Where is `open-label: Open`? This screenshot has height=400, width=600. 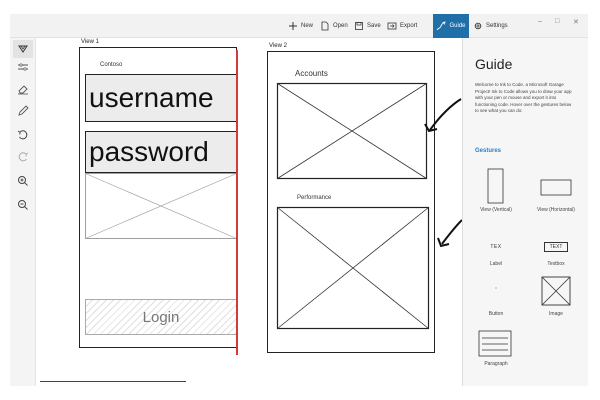 open-label: Open is located at coordinates (340, 26).